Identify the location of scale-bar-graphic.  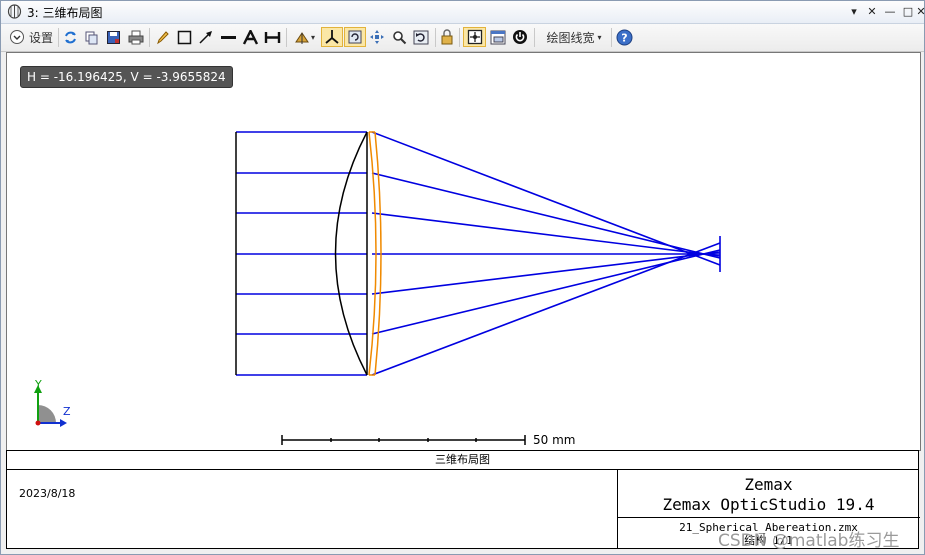
(403, 440).